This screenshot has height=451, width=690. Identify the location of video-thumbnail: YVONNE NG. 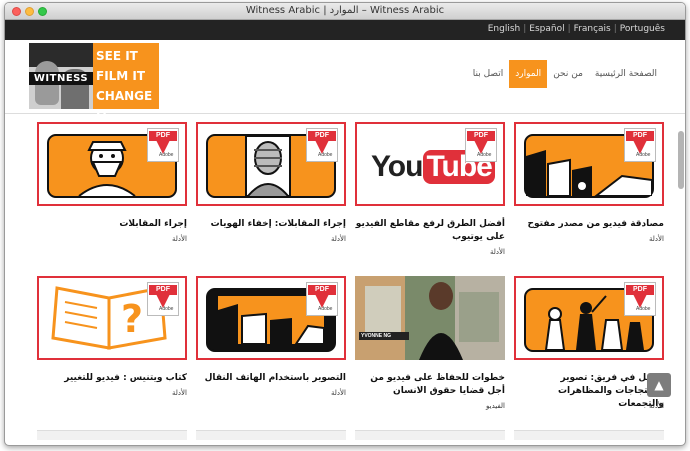
(430, 318).